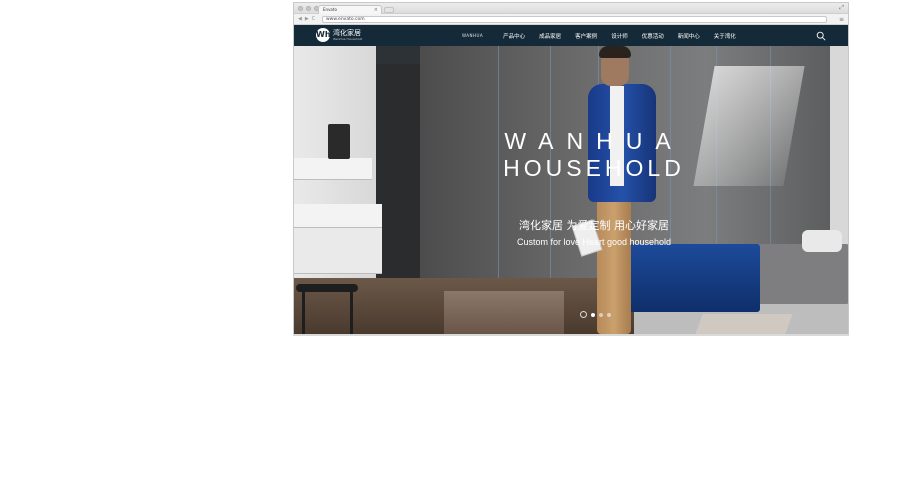 The width and height of the screenshot is (909, 493). Describe the element at coordinates (330, 9) in the screenshot. I see `tab-title: Envato` at that location.